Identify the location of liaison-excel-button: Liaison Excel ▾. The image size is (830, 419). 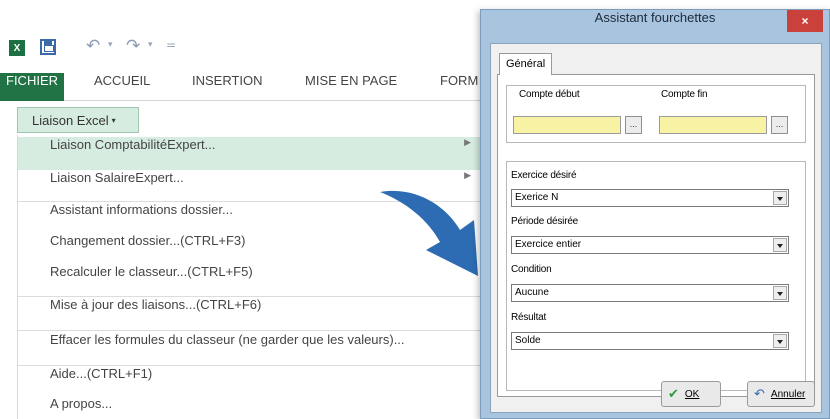
(78, 120).